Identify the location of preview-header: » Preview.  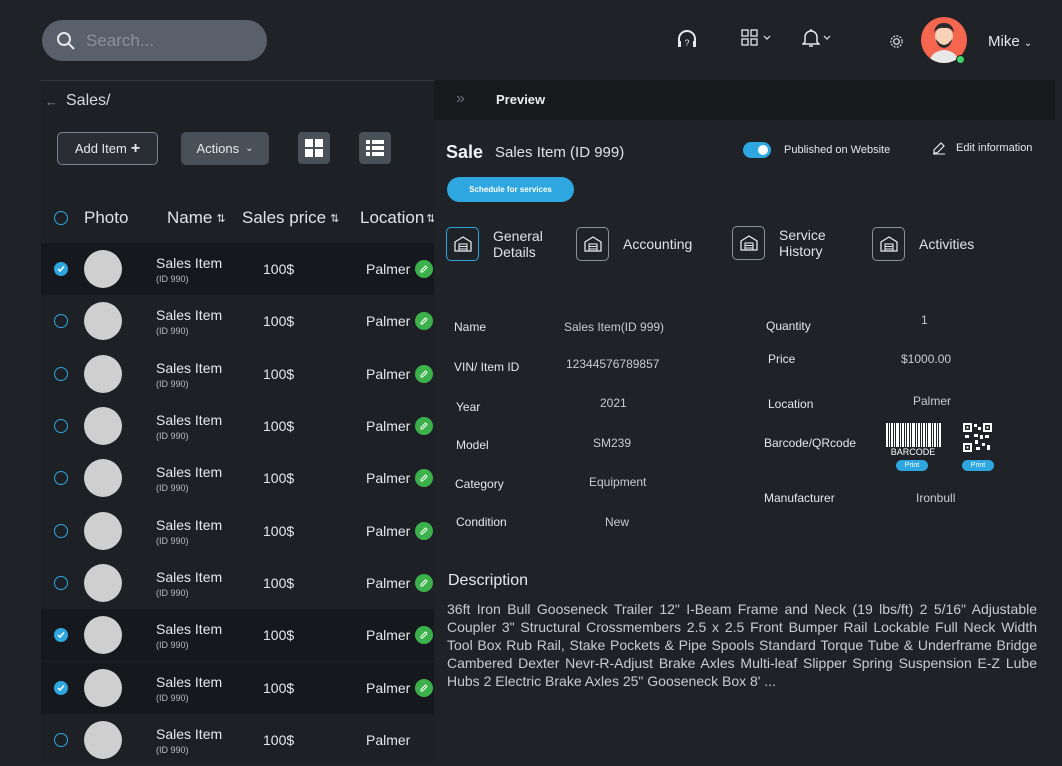
(744, 100).